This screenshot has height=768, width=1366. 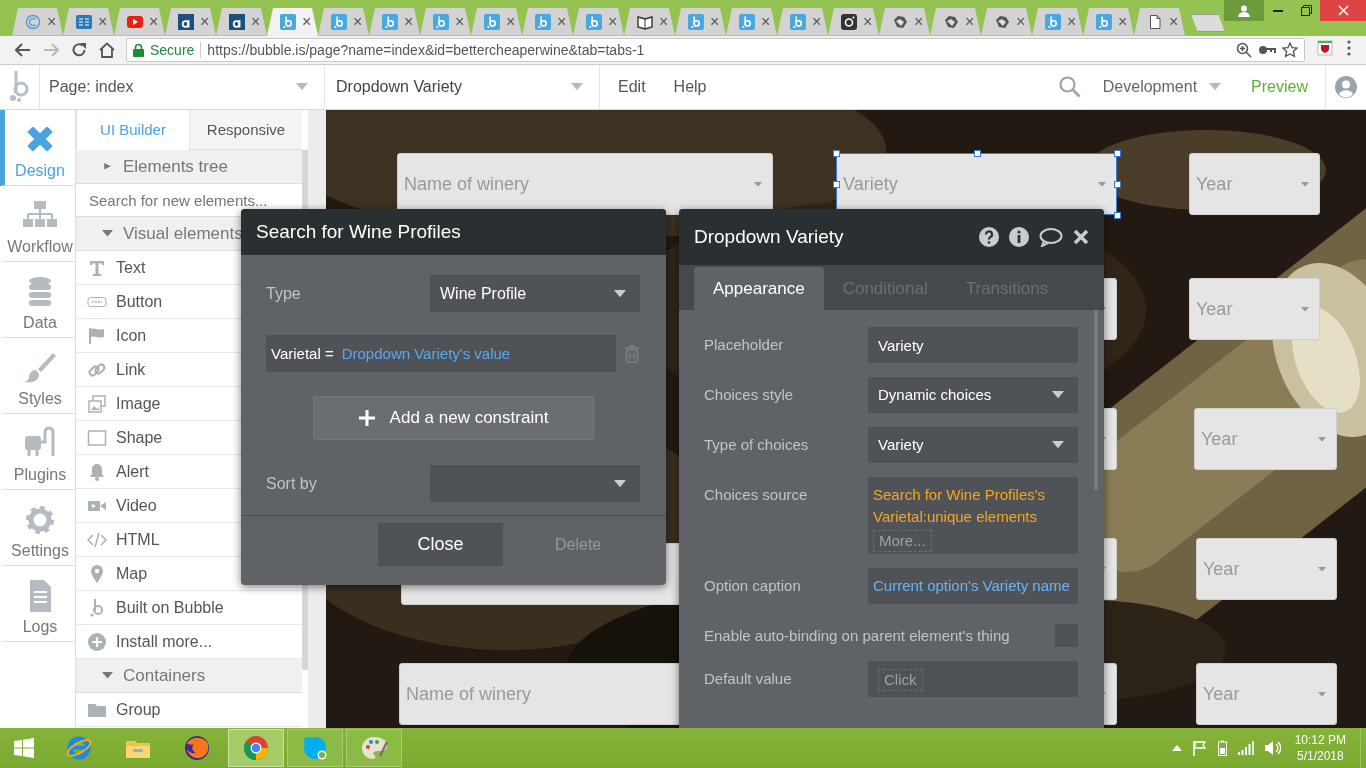 I want to click on type-dropdown: Wine Profile, so click(x=535, y=293).